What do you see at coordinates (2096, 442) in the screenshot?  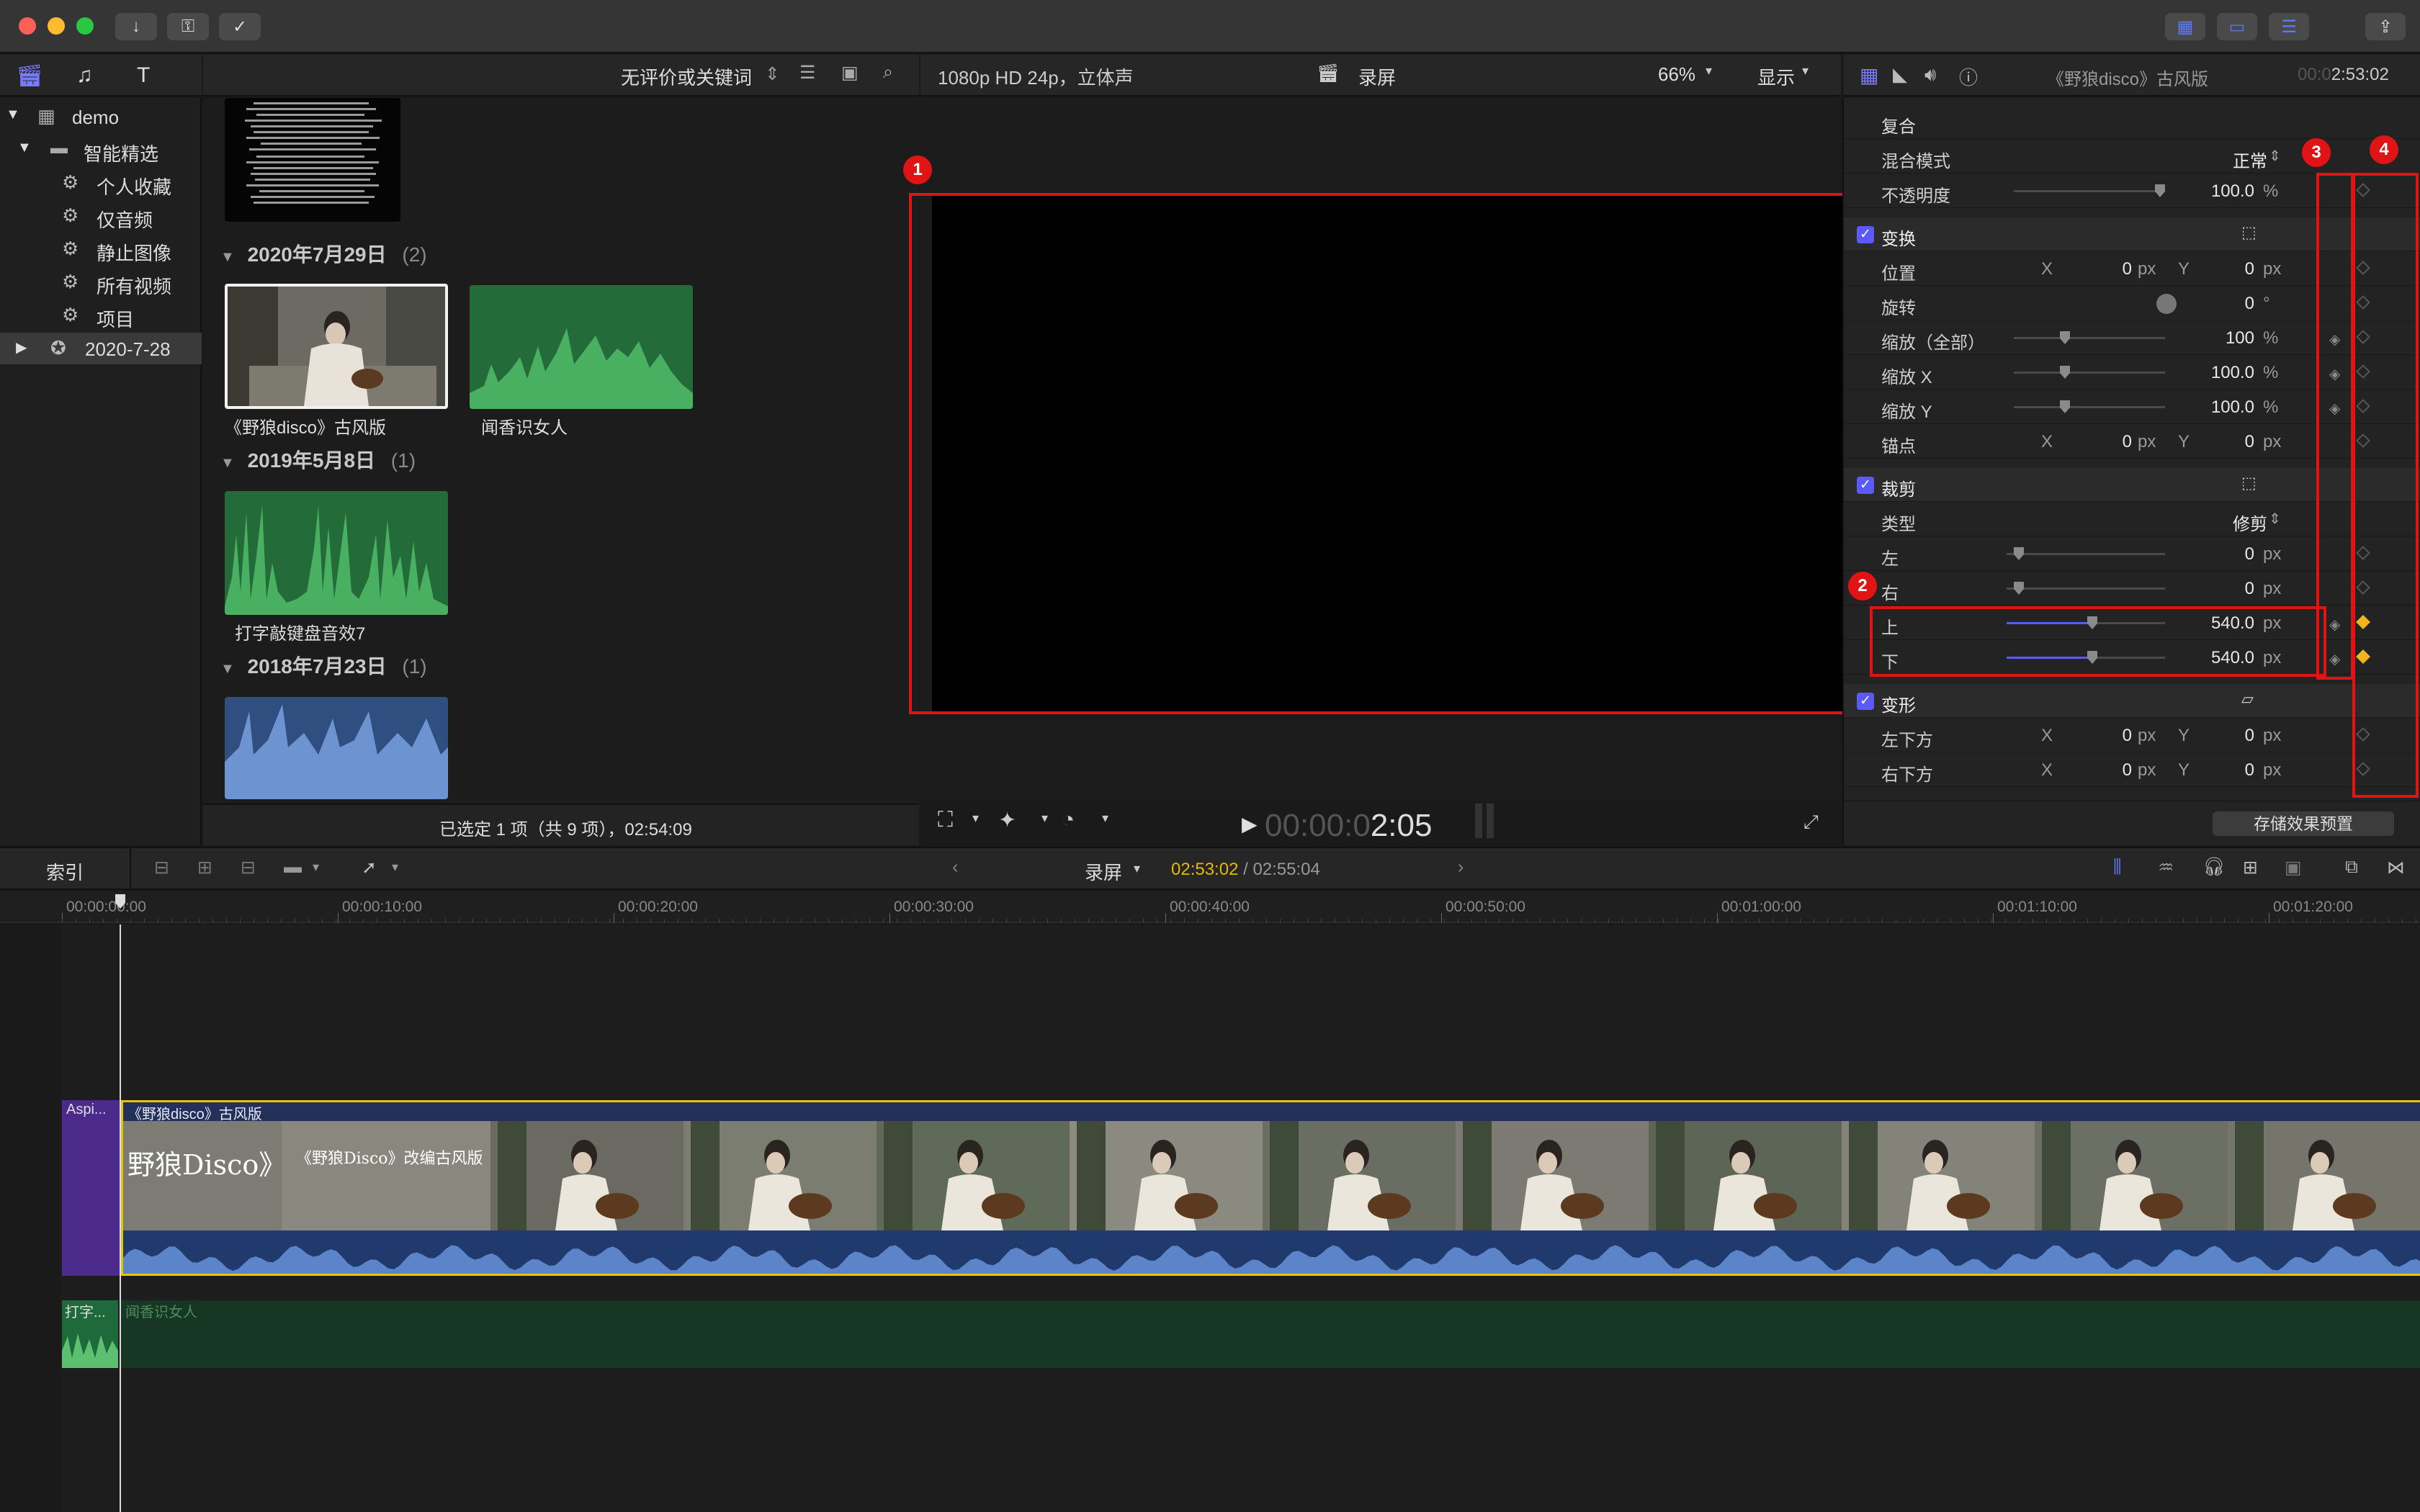 I see `anchor-x-field: 0` at bounding box center [2096, 442].